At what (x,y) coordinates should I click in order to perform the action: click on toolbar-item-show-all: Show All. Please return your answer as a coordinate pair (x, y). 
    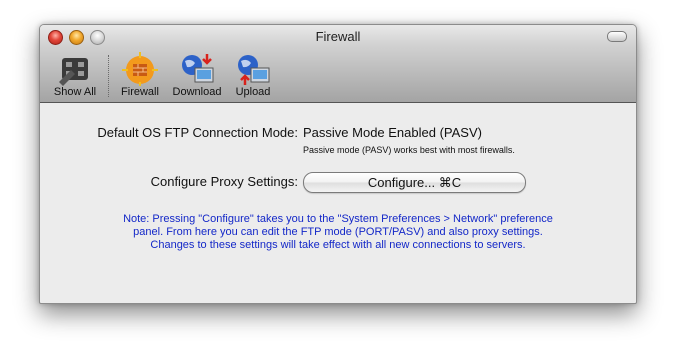
    Looking at the image, I should click on (75, 75).